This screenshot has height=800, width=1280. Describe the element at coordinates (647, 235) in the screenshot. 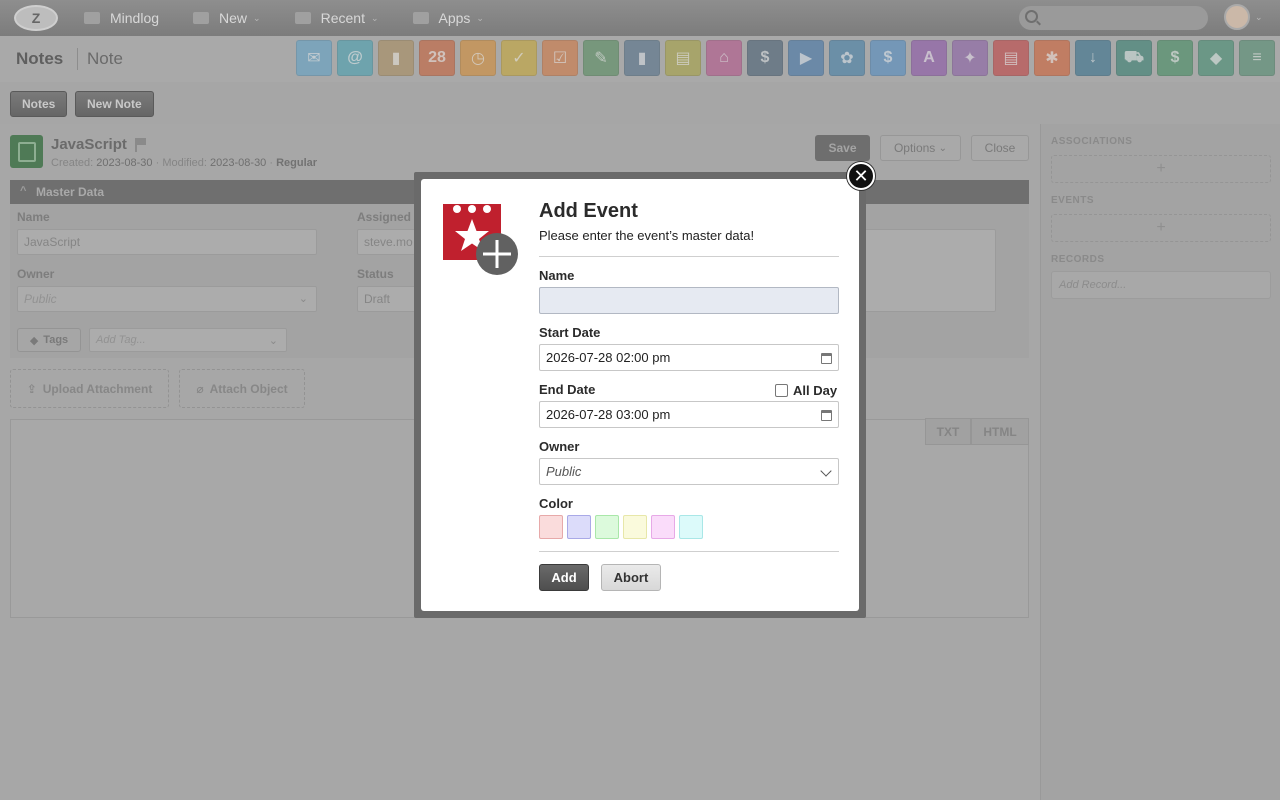

I see `dialog-subtitle: Please enter the event’s master data!` at that location.